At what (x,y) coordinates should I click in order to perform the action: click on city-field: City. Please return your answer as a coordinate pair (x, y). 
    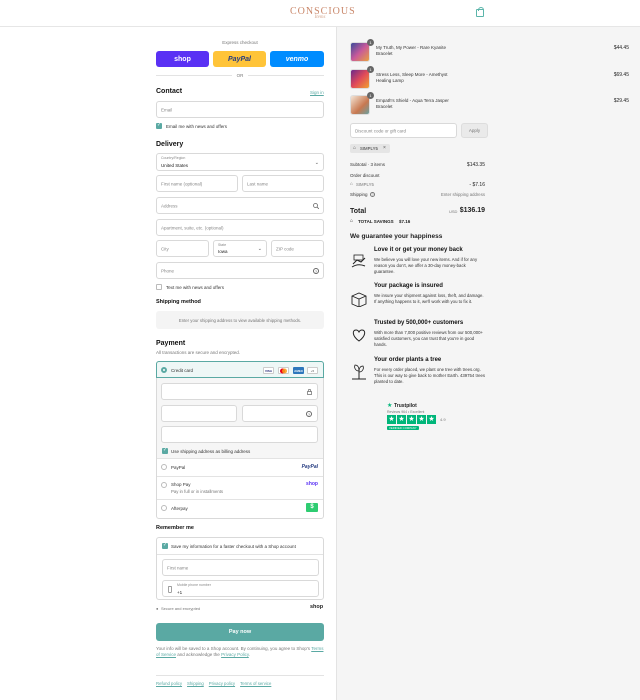
    Looking at the image, I should click on (182, 248).